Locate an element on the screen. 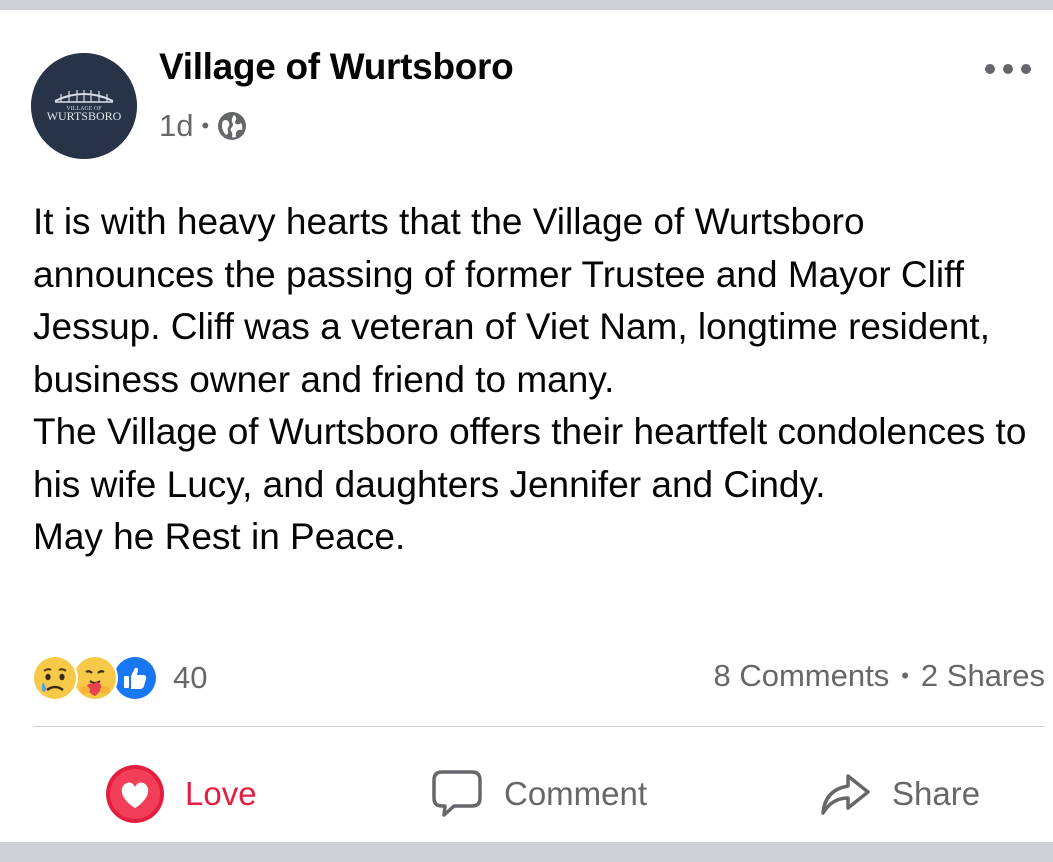  post-meta: 1d • is located at coordinates (203, 126).